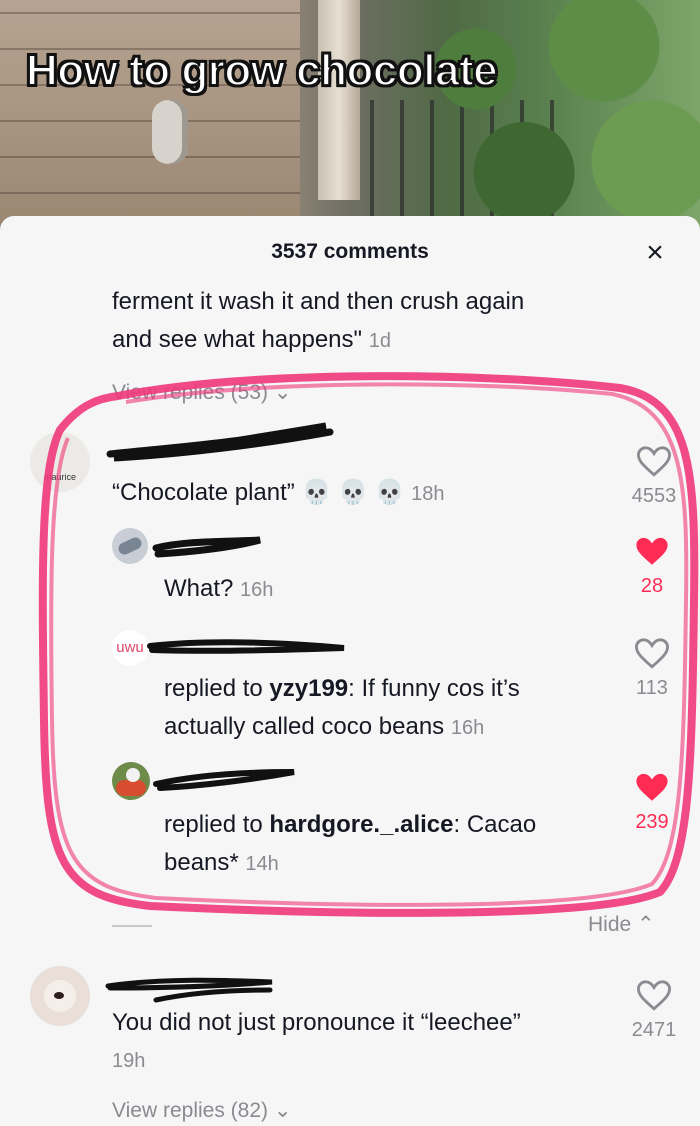 Image resolution: width=700 pixels, height=1126 pixels. I want to click on like-control: 239, so click(652, 803).